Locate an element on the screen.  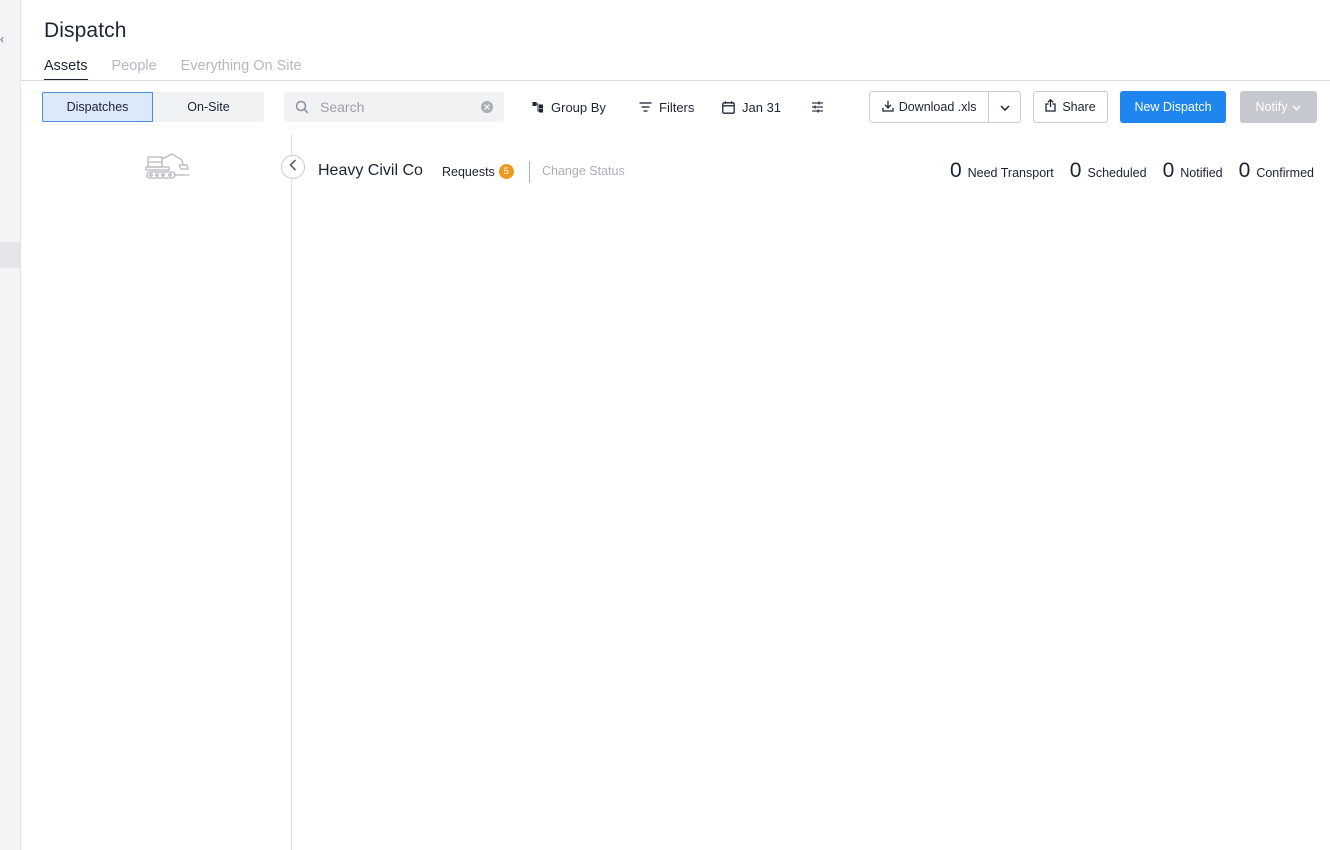
chevron-left-icon is located at coordinates (293, 167).